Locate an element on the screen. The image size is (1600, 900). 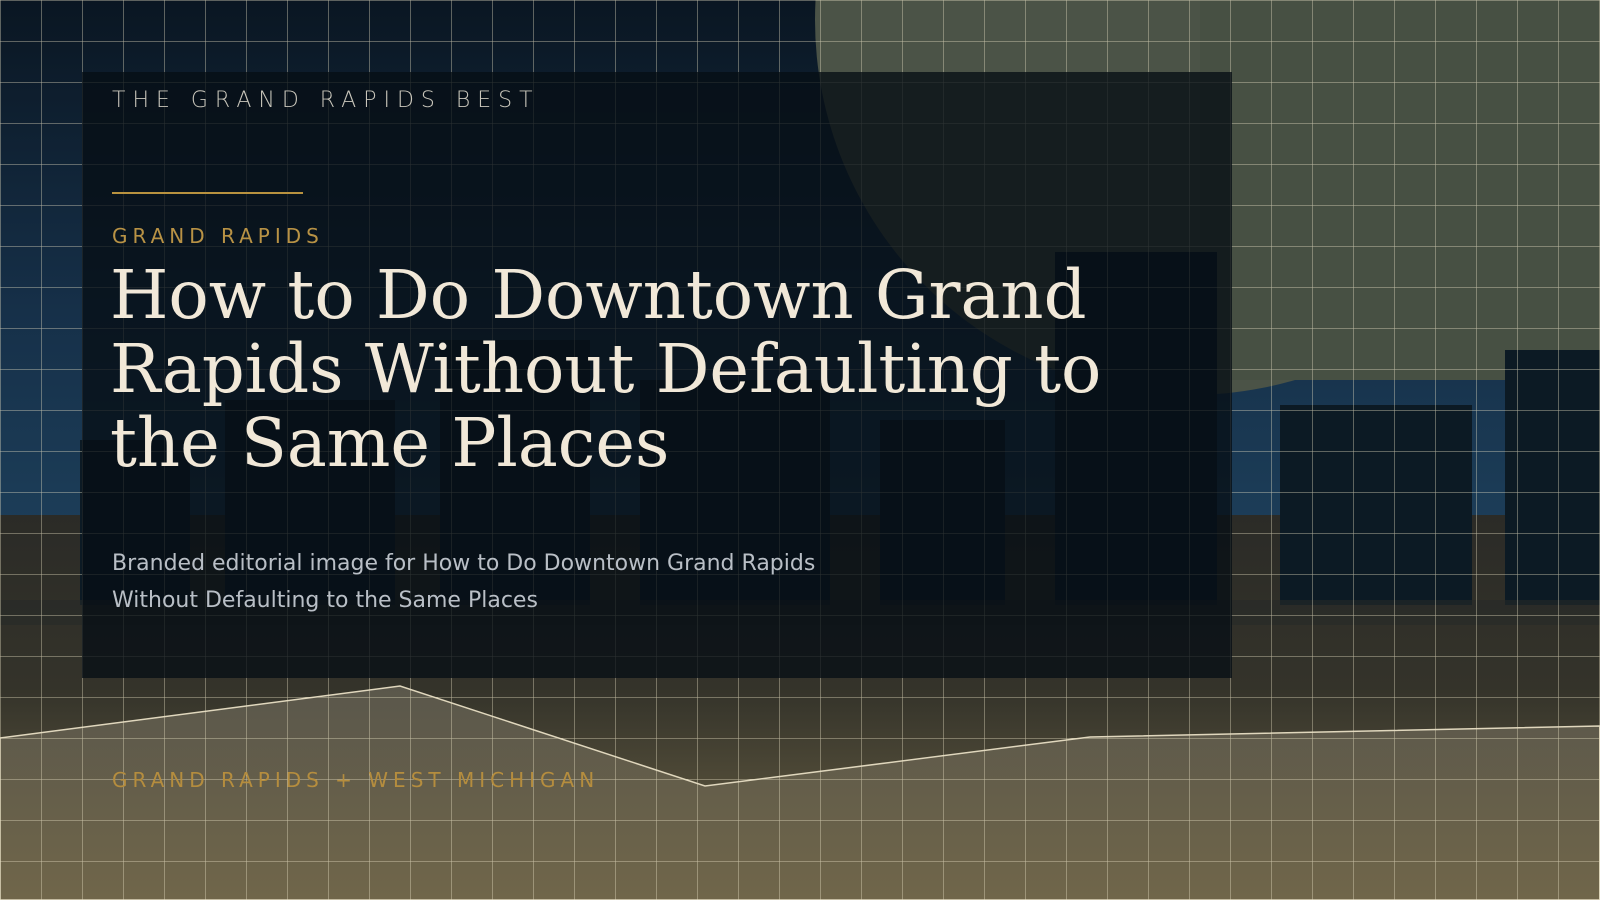
region-tag: GRAND RAPIDS + WEST MICHIGAN is located at coordinates (356, 780).